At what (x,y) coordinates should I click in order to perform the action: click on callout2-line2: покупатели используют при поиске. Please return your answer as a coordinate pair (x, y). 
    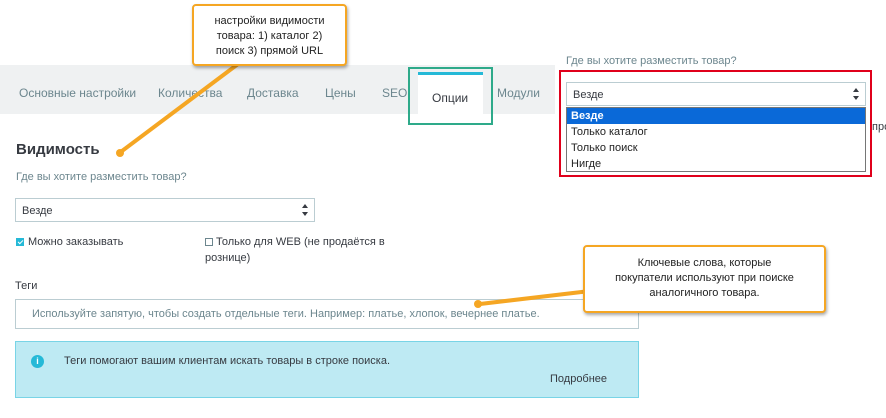
    Looking at the image, I should click on (704, 278).